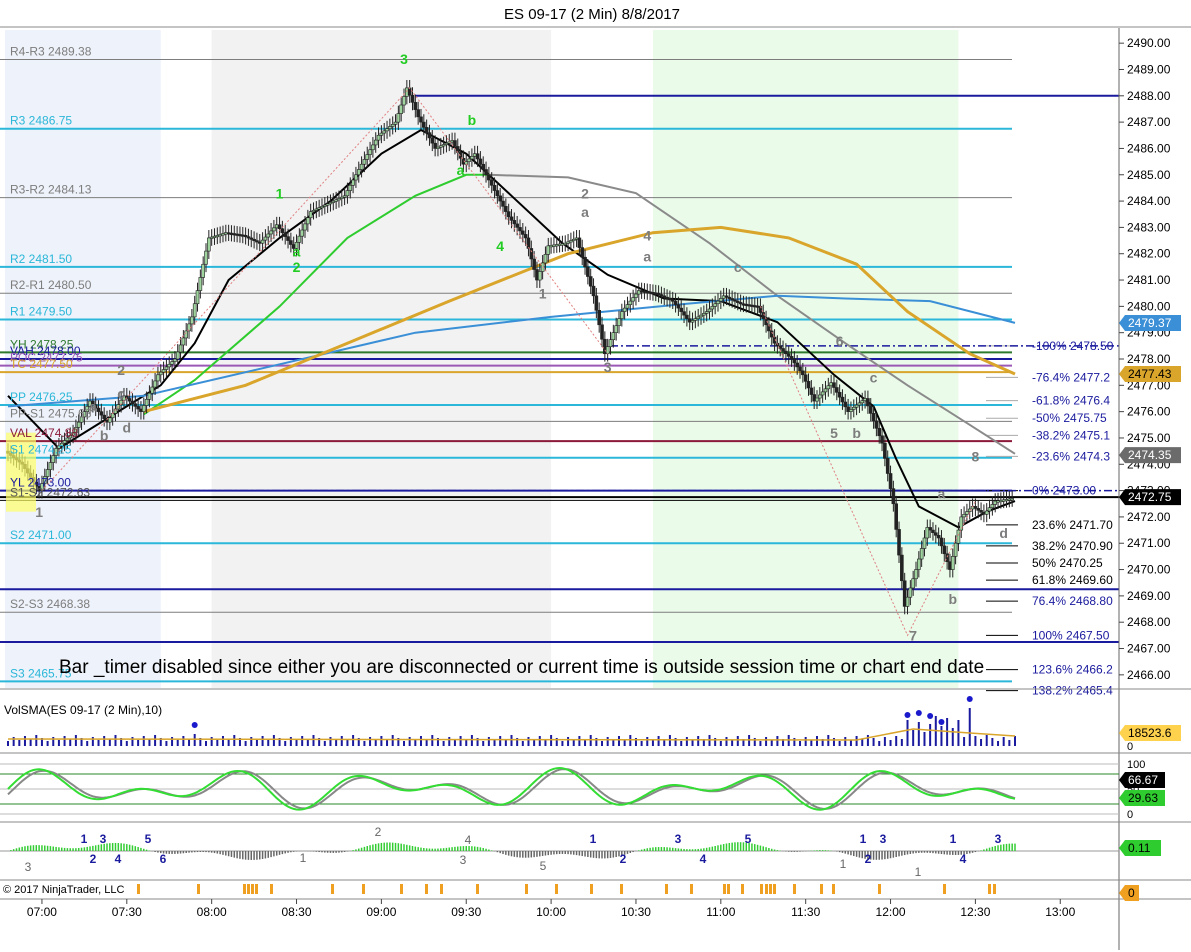 The height and width of the screenshot is (952, 1191). What do you see at coordinates (998, 839) in the screenshot?
I see `wave-count-label: 3` at bounding box center [998, 839].